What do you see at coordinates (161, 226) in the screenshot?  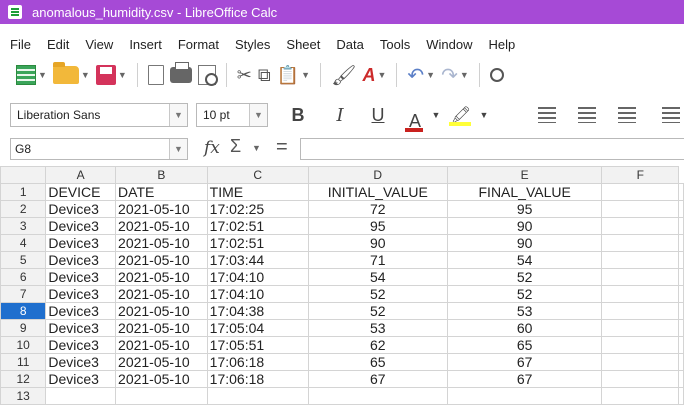 I see `cell-b3: 2021-05-10` at bounding box center [161, 226].